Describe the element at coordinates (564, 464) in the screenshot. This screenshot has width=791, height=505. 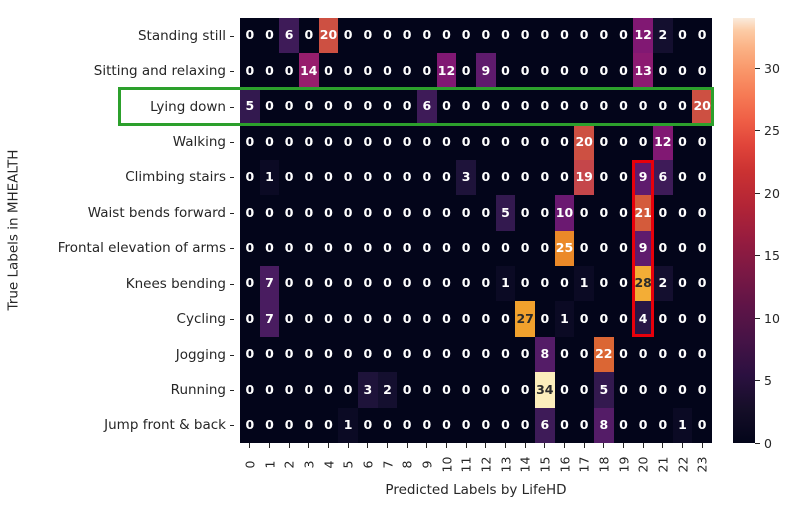
I see `x-tick-label-16: 16` at that location.